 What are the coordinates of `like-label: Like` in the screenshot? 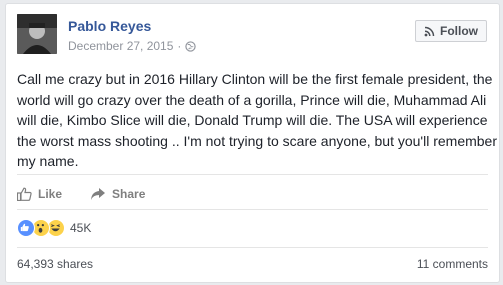 It's located at (50, 194).